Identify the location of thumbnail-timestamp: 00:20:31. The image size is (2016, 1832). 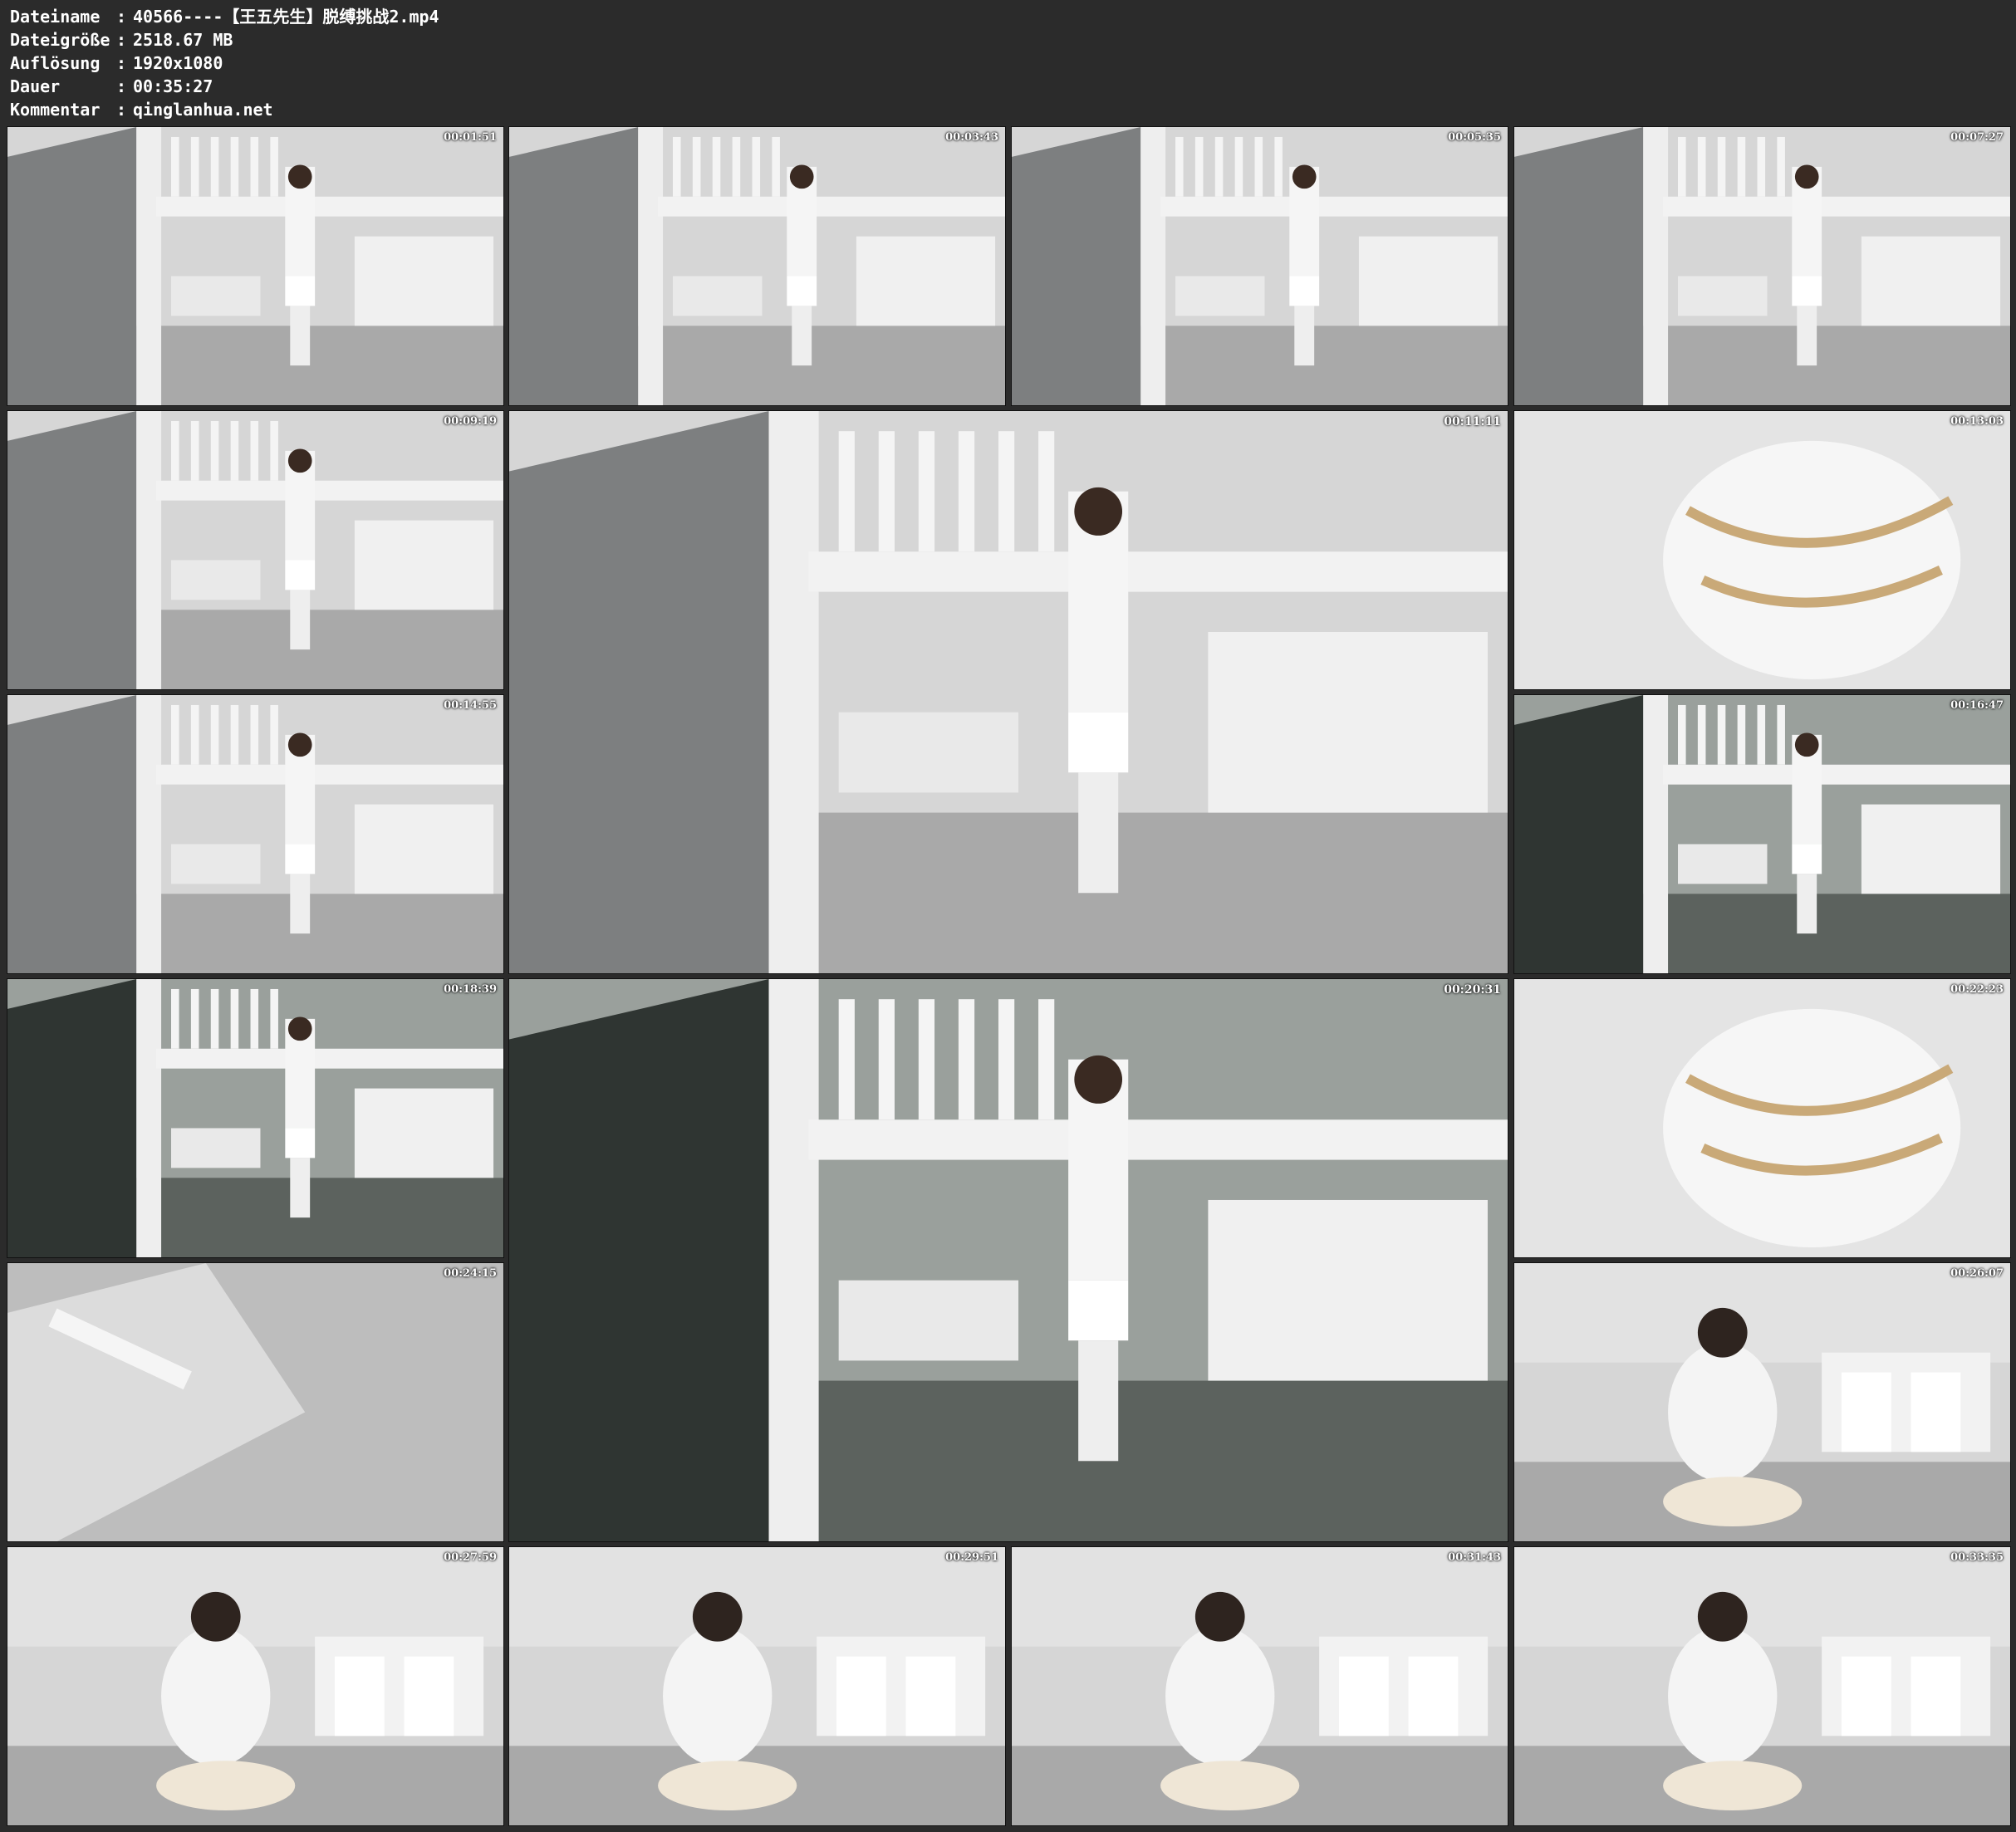
(1472, 990).